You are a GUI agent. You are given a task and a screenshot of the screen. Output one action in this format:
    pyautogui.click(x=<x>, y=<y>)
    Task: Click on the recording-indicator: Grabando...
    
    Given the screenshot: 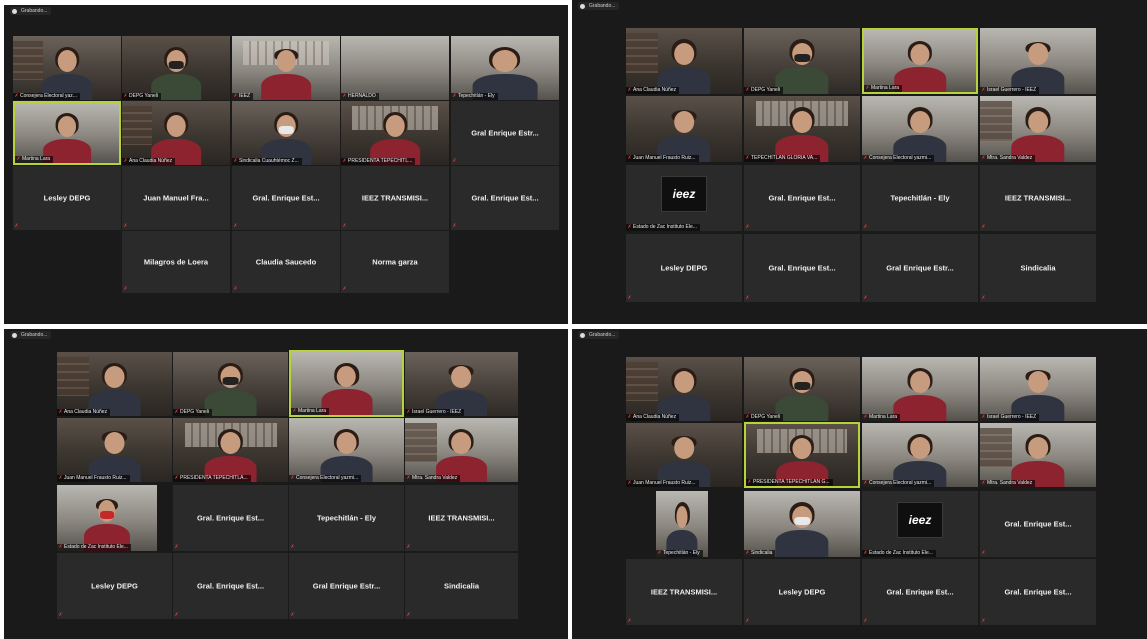 What is the action you would take?
    pyautogui.click(x=31, y=335)
    